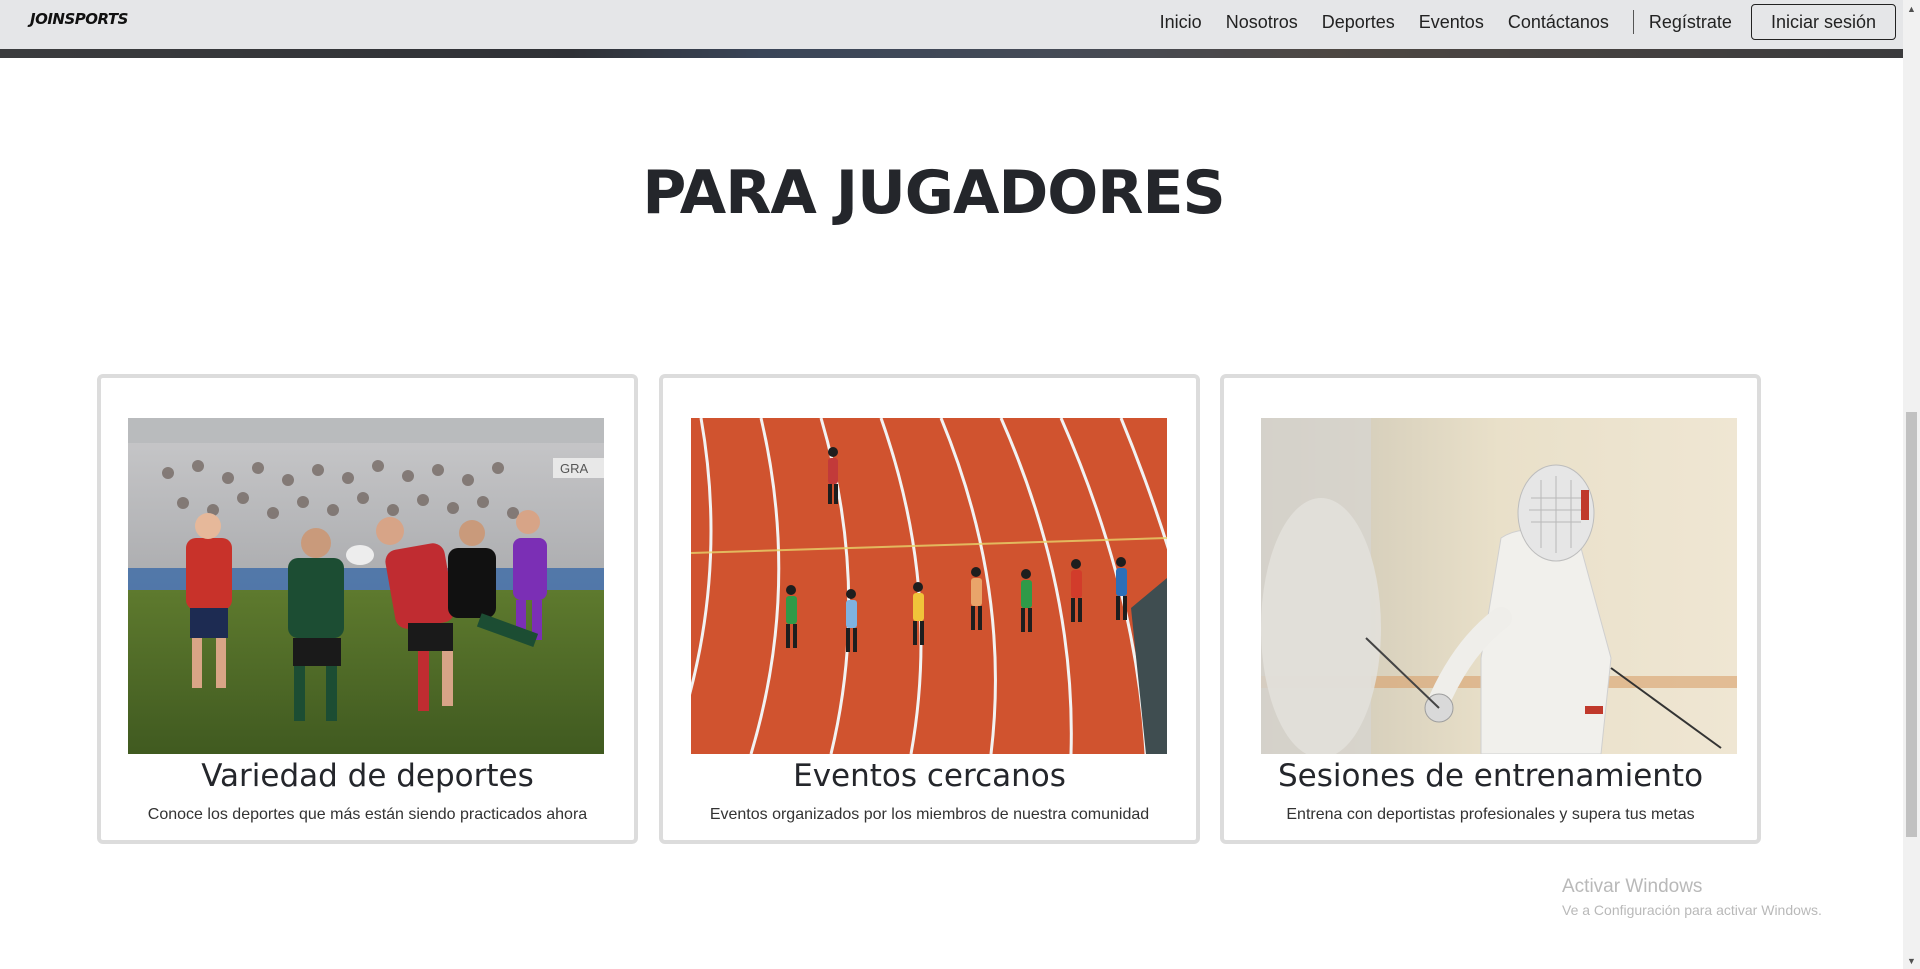 The height and width of the screenshot is (969, 1920). I want to click on watermark-subtitle: Ve a Configuración para activar Windows., so click(1692, 910).